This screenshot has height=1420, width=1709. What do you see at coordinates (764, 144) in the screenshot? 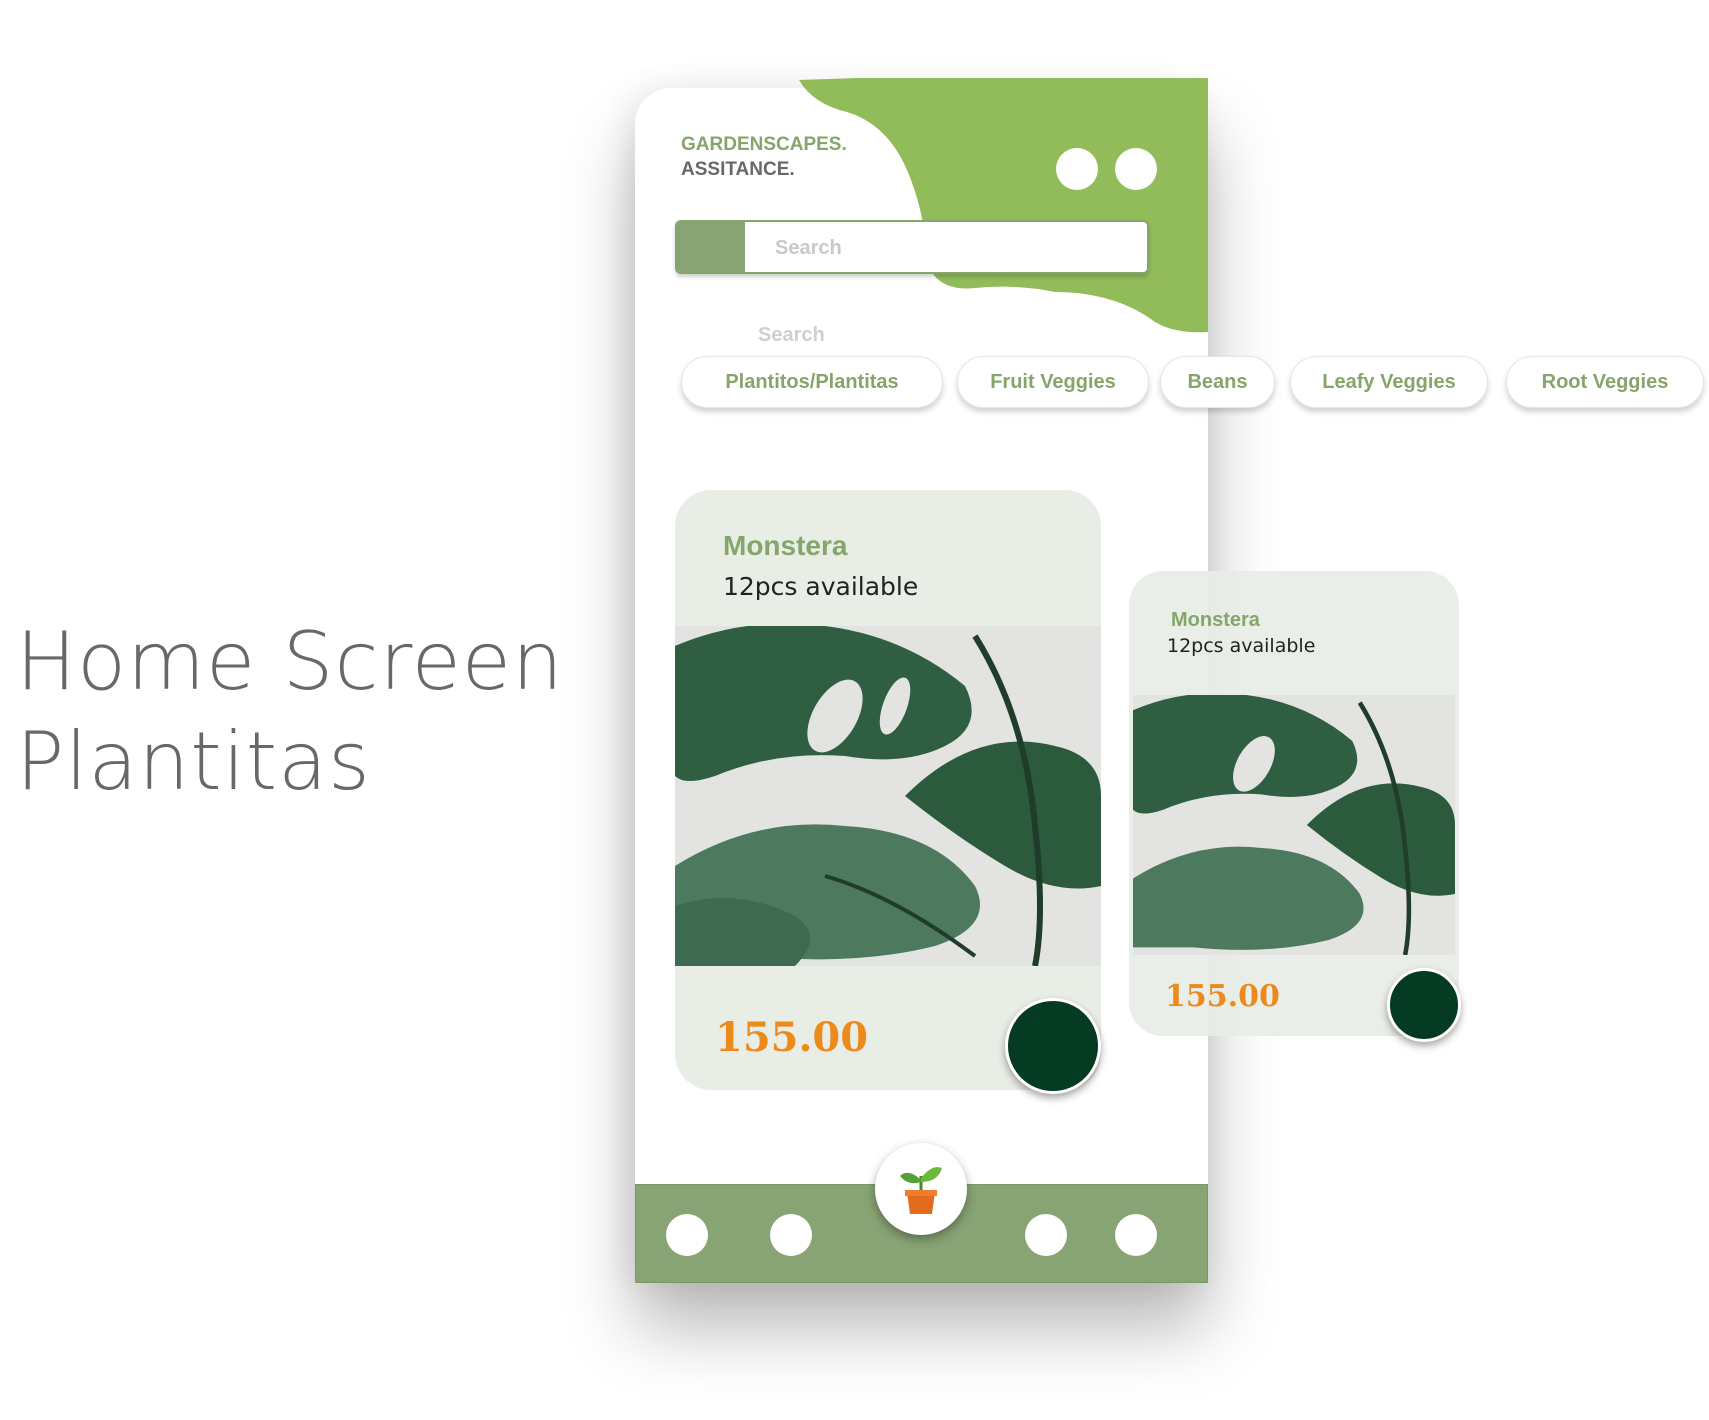
I see `brand-line-1: GARDENSCAPES.` at bounding box center [764, 144].